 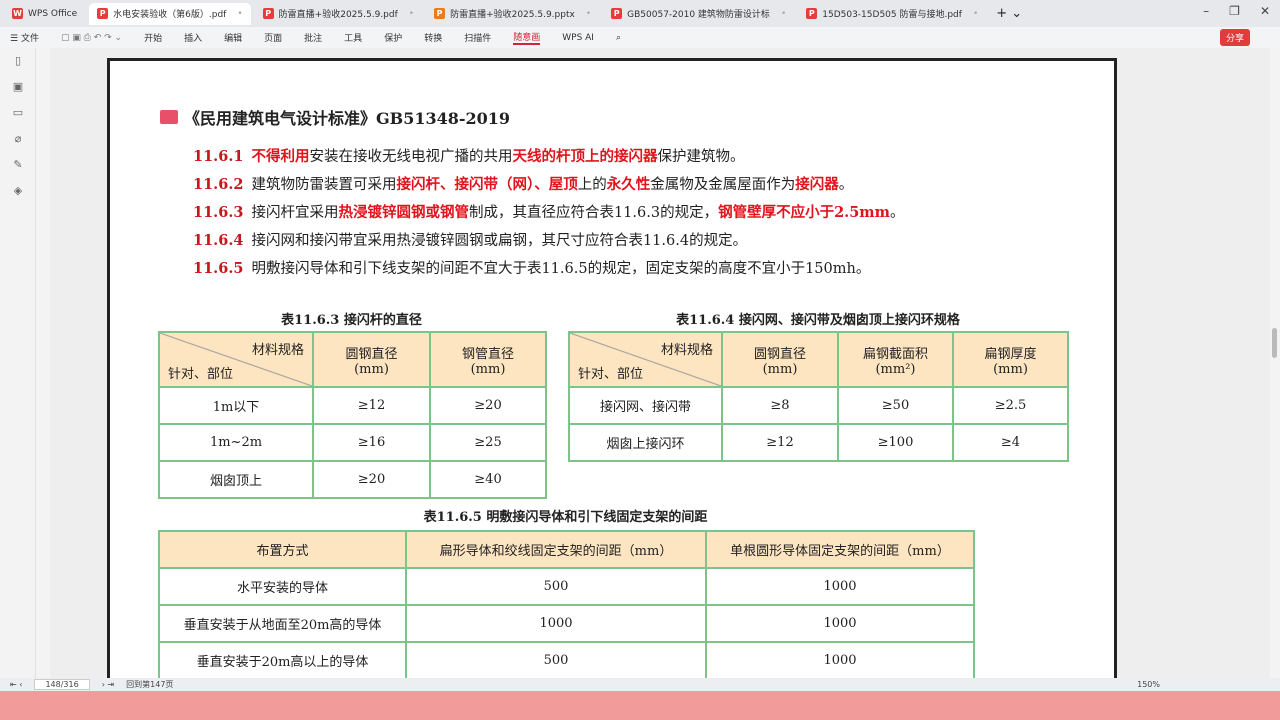 I want to click on share-button: 分享, so click(x=1234, y=37).